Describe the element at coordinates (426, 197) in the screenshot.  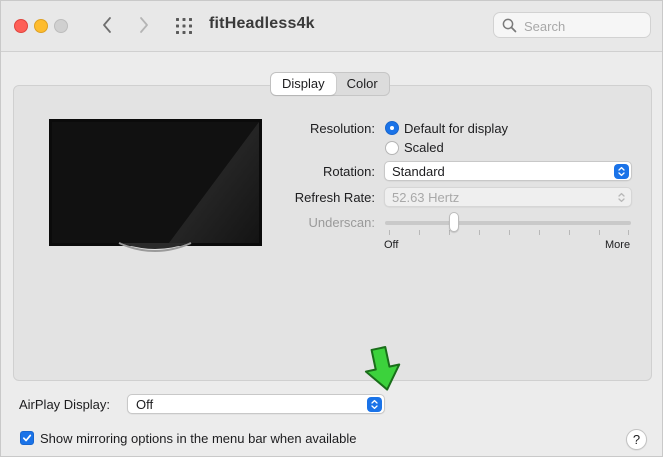
I see `refresh-rate-value: 52.63 Hertz` at that location.